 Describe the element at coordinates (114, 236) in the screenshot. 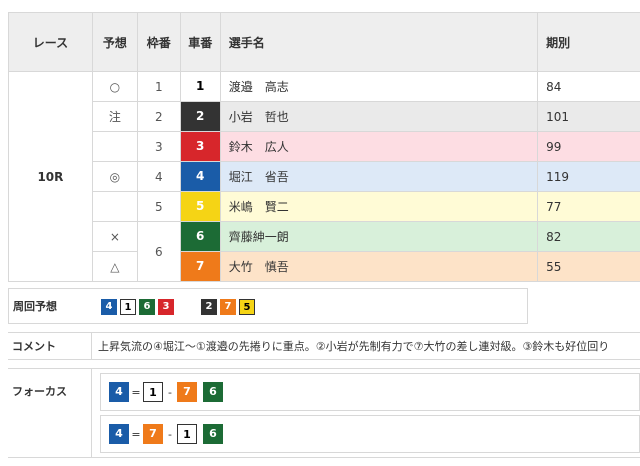

I see `prediction-mark: ×` at that location.